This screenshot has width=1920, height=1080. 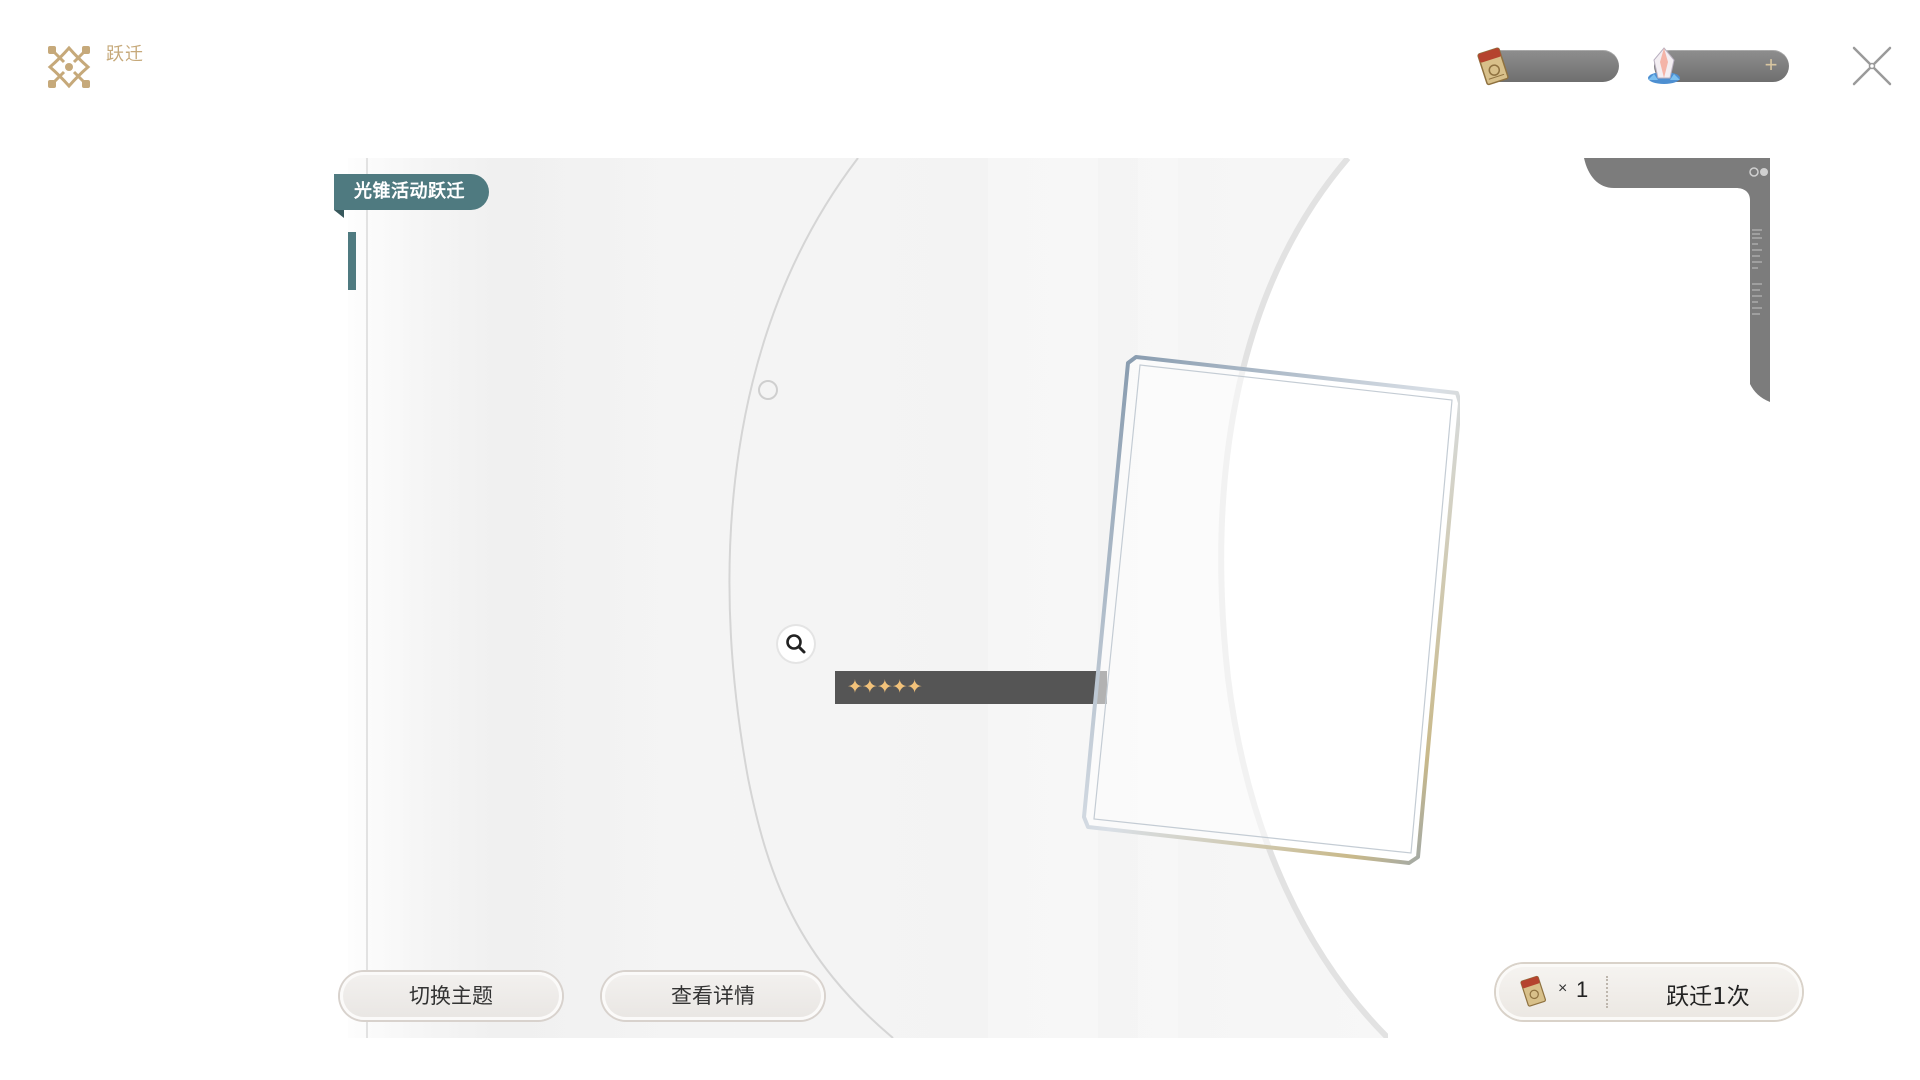 What do you see at coordinates (69, 67) in the screenshot?
I see `warp-emblem-icon` at bounding box center [69, 67].